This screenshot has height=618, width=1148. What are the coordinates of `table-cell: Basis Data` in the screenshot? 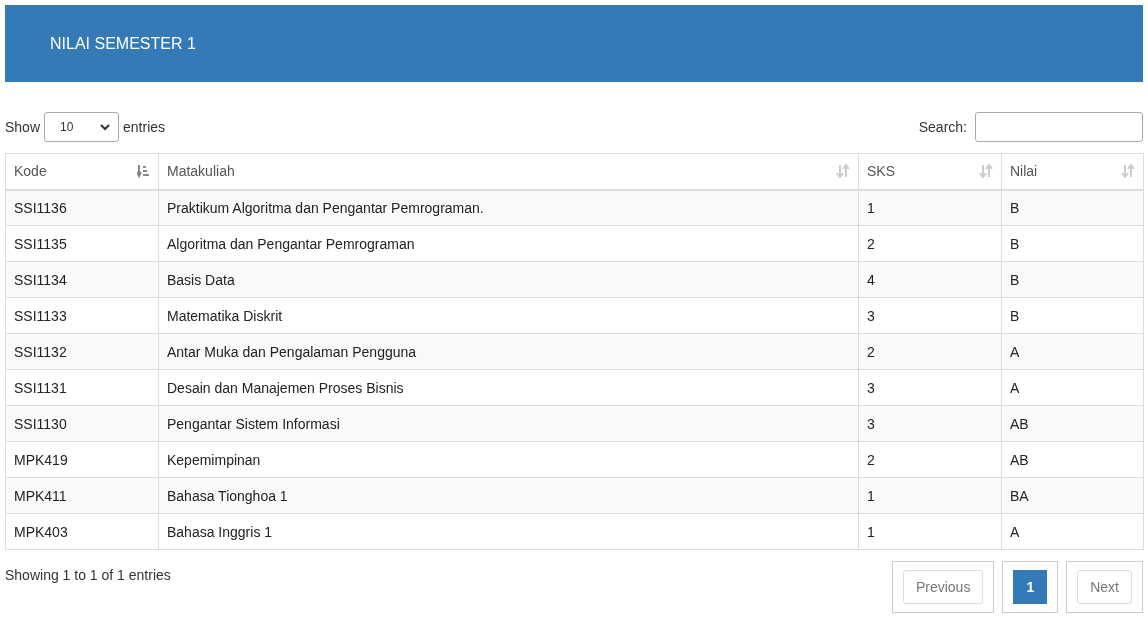 It's located at (508, 279).